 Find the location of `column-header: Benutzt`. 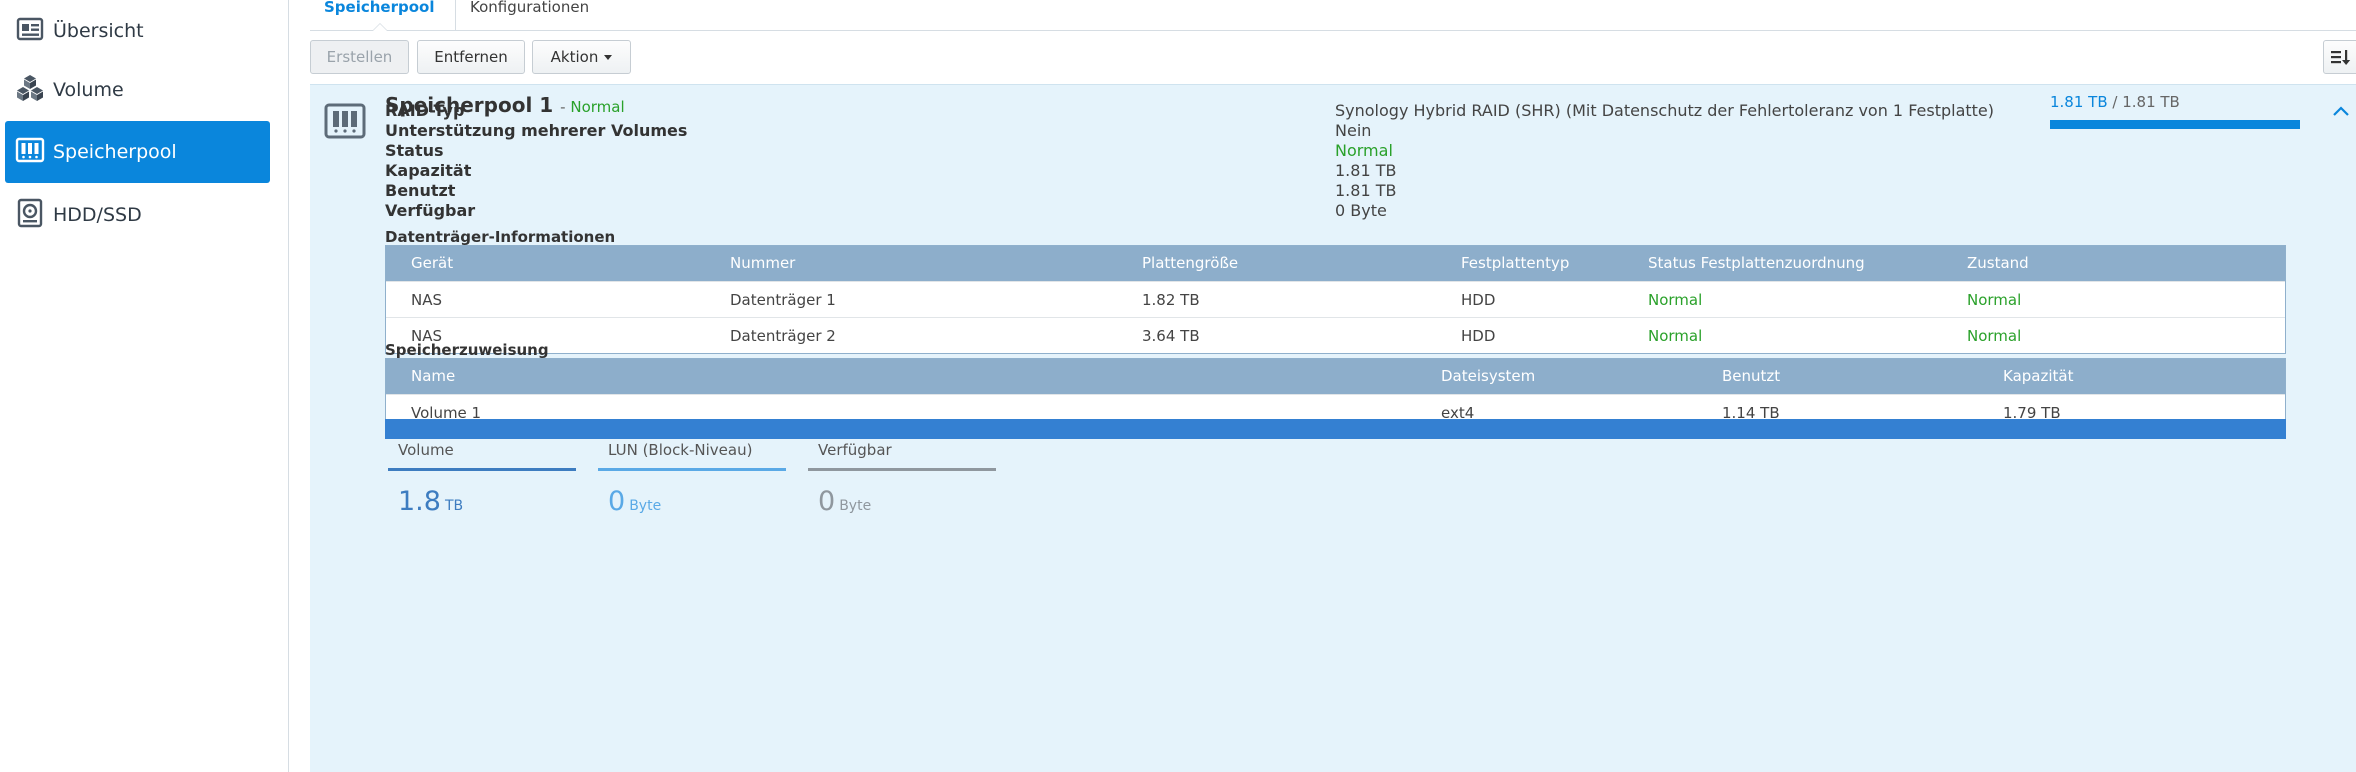

column-header: Benutzt is located at coordinates (1751, 376).